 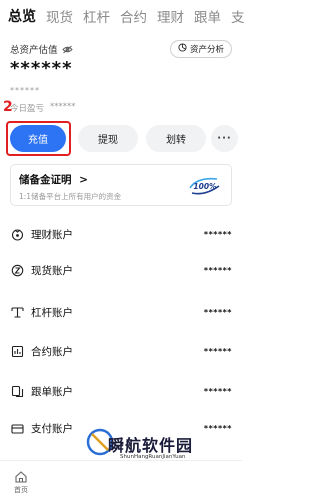 I want to click on account-name: 杠杆账户, so click(x=52, y=312).